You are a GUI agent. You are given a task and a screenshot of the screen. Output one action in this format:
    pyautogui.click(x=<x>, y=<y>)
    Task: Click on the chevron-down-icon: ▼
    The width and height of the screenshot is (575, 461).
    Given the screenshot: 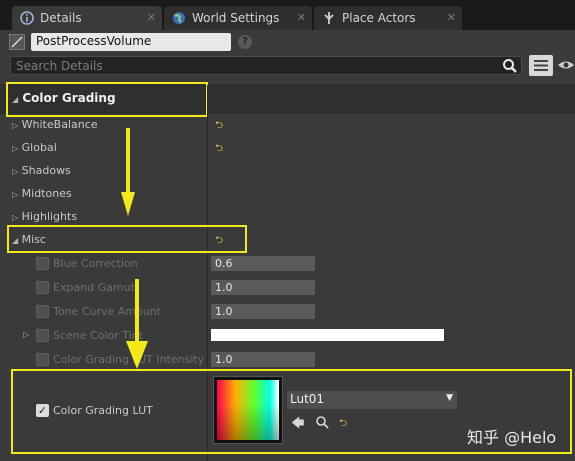 What is the action you would take?
    pyautogui.click(x=449, y=398)
    